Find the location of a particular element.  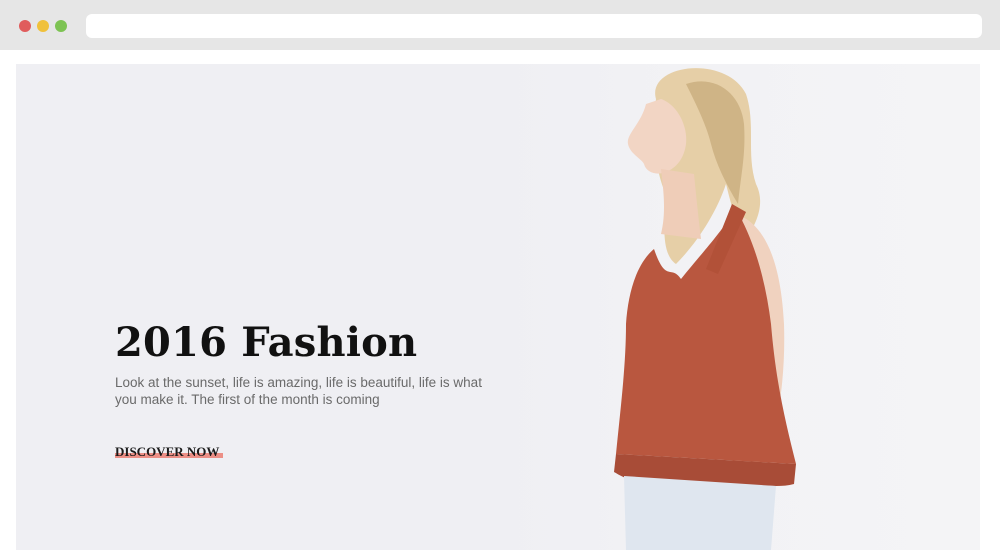

address-bar is located at coordinates (534, 26).